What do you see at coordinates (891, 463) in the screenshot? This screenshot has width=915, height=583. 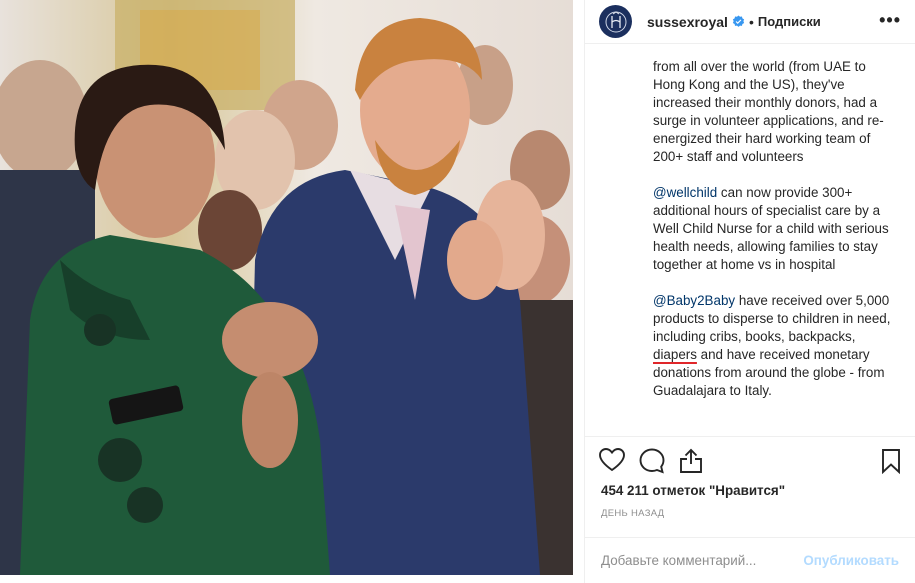 I see `bookmark-icon` at bounding box center [891, 463].